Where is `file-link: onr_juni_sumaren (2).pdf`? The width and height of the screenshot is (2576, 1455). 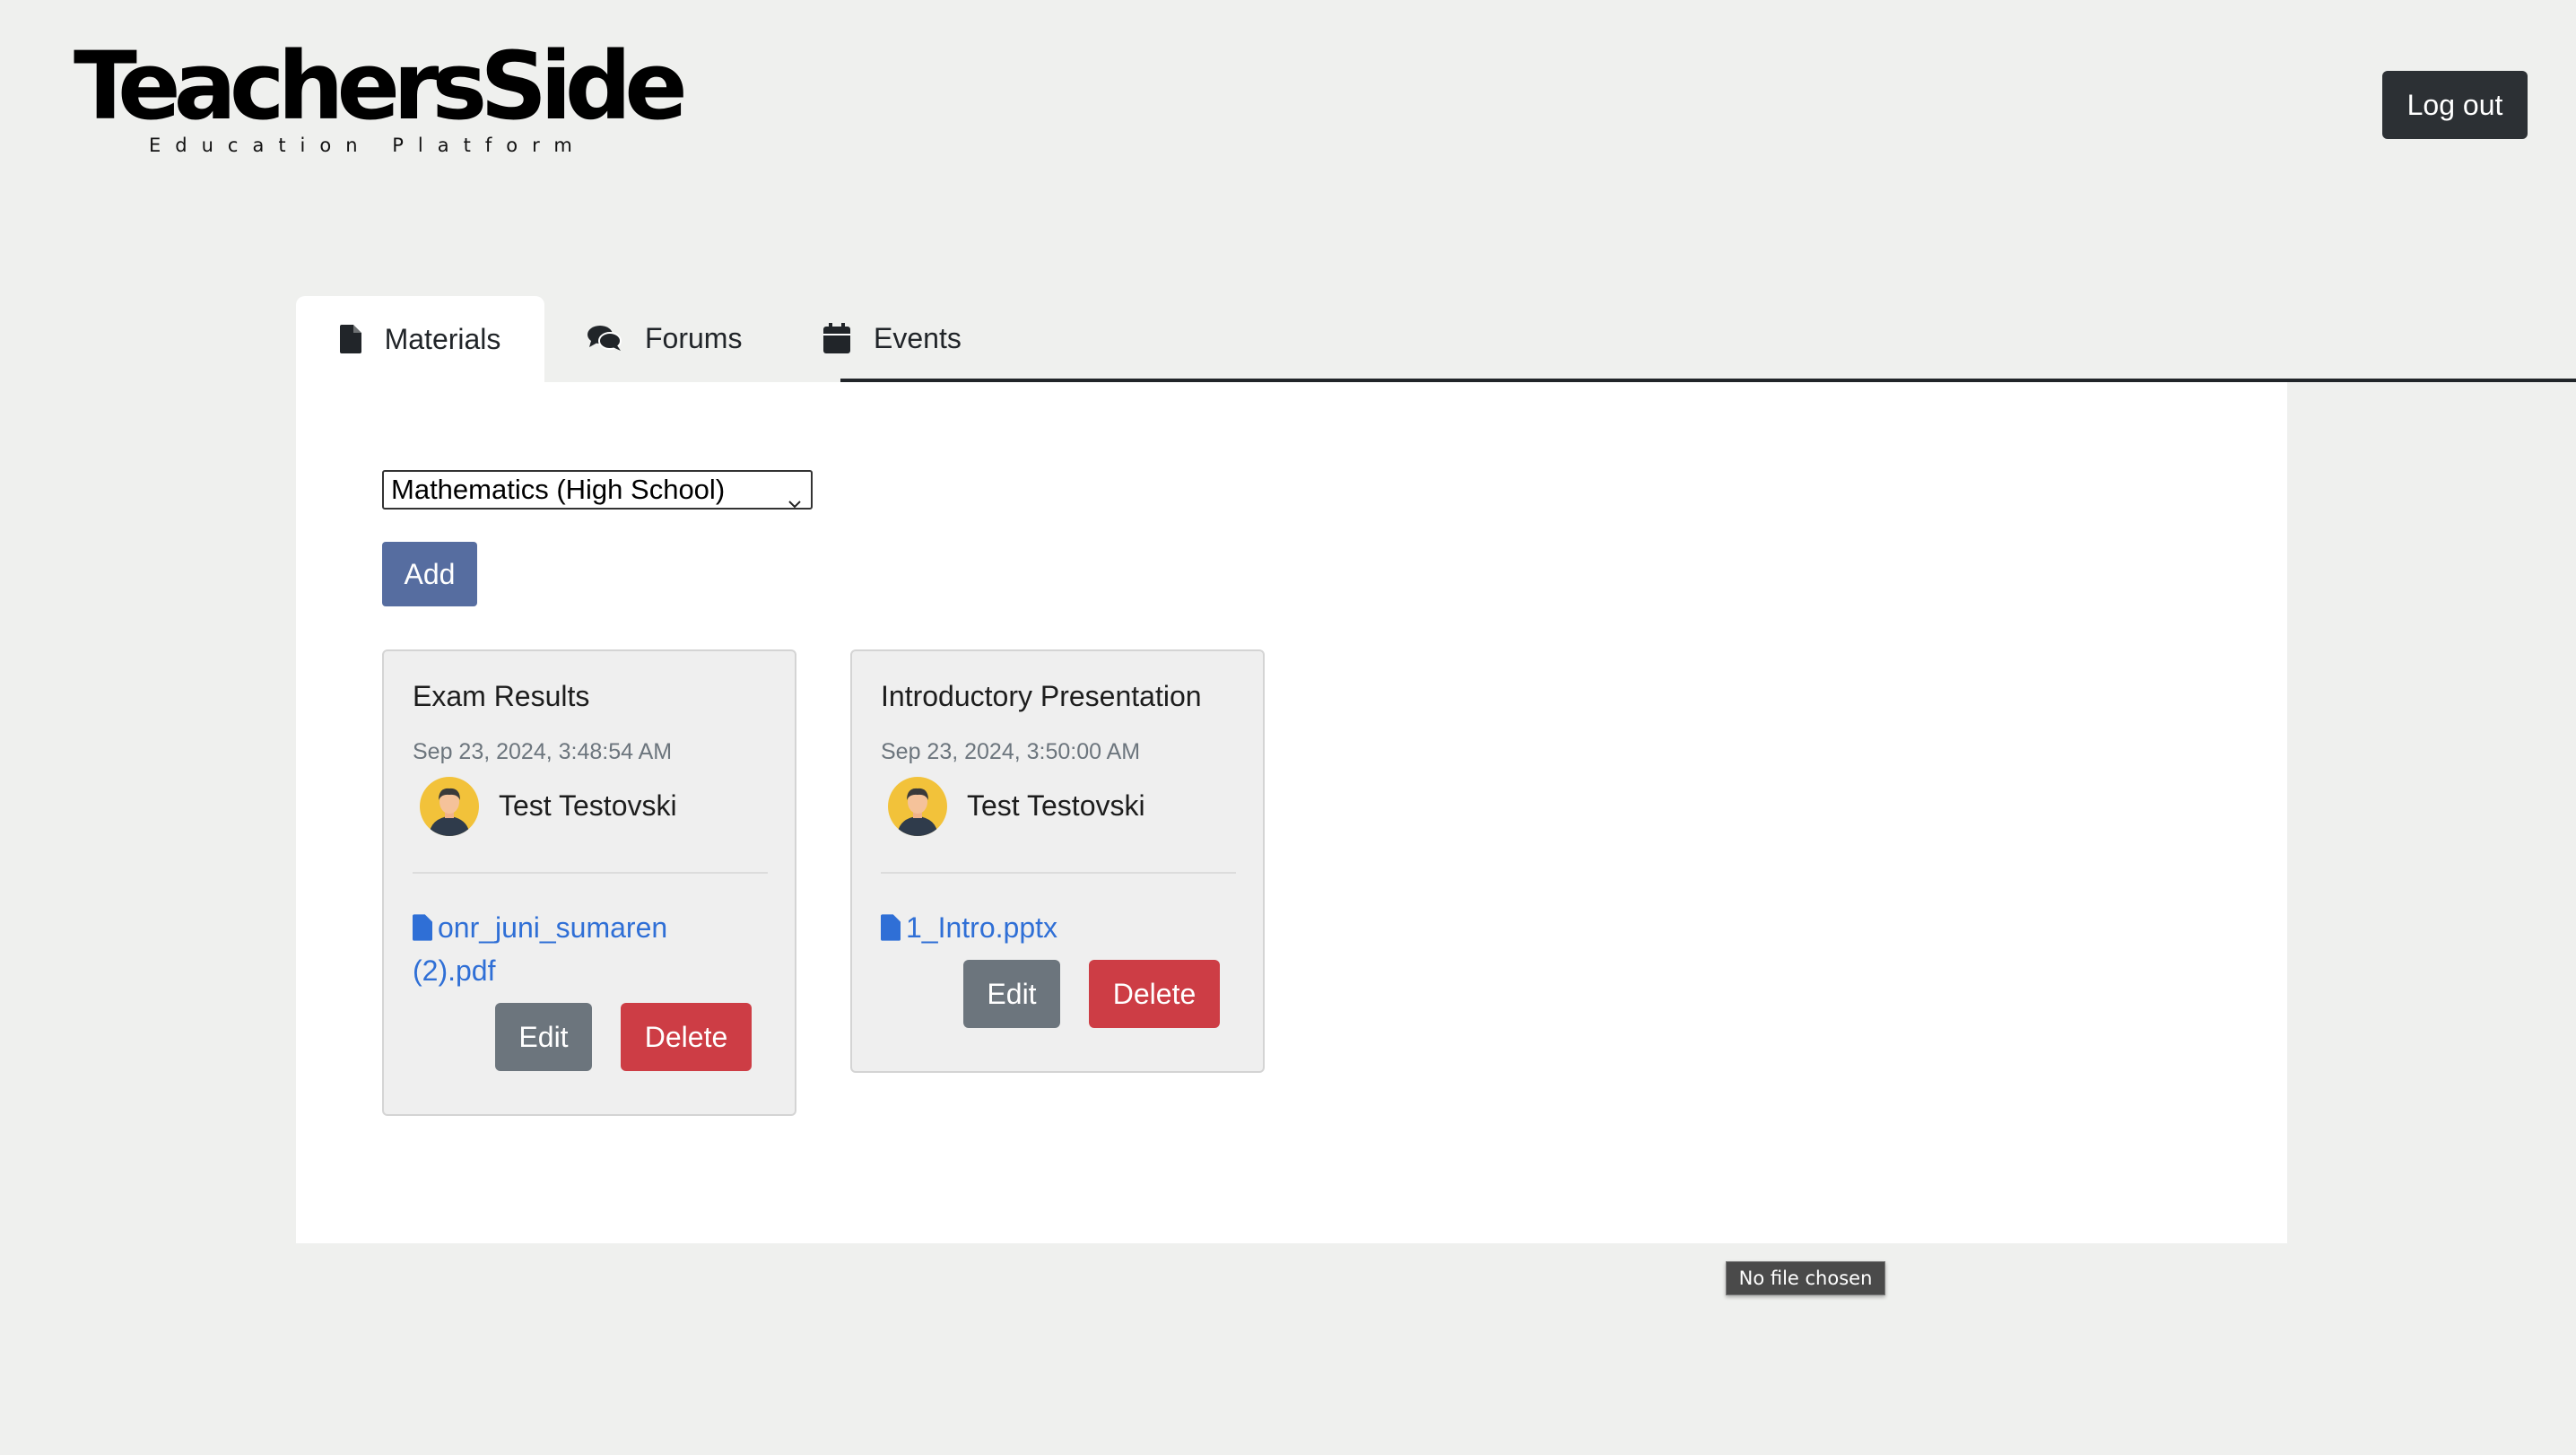
file-link: onr_juni_sumaren (2).pdf is located at coordinates (583, 949).